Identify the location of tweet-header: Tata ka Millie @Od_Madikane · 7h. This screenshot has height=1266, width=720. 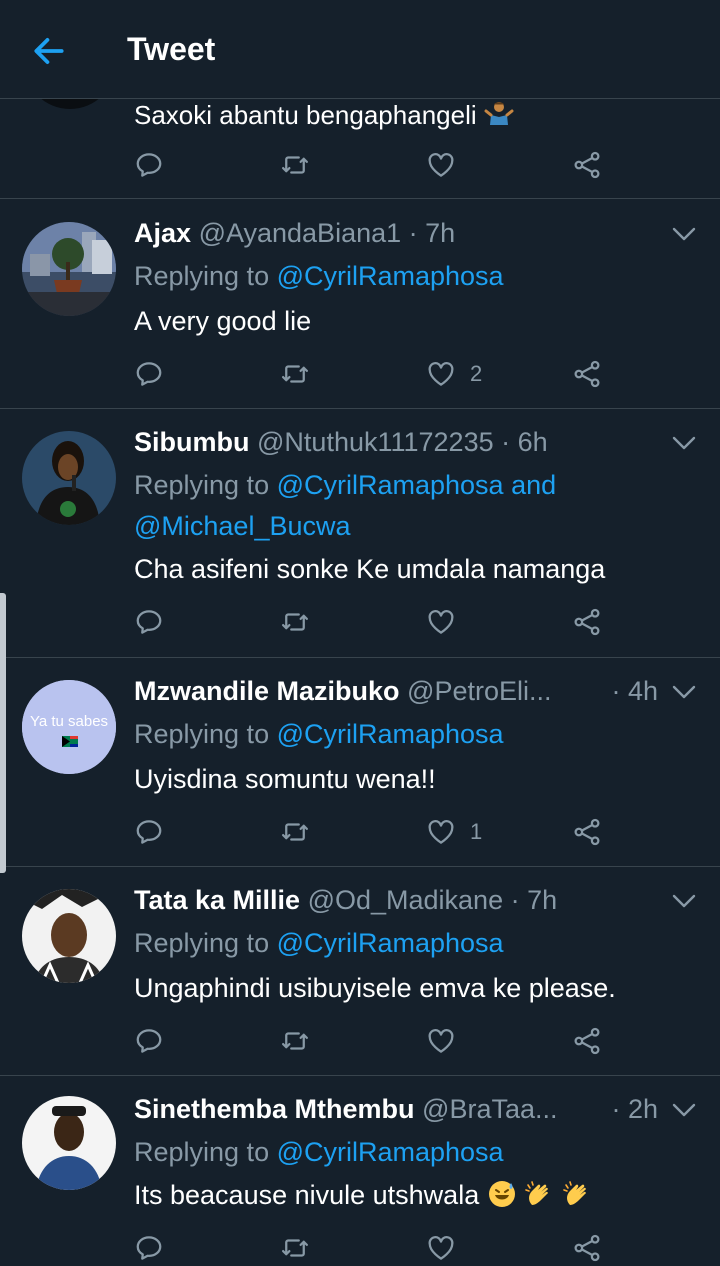
(399, 900).